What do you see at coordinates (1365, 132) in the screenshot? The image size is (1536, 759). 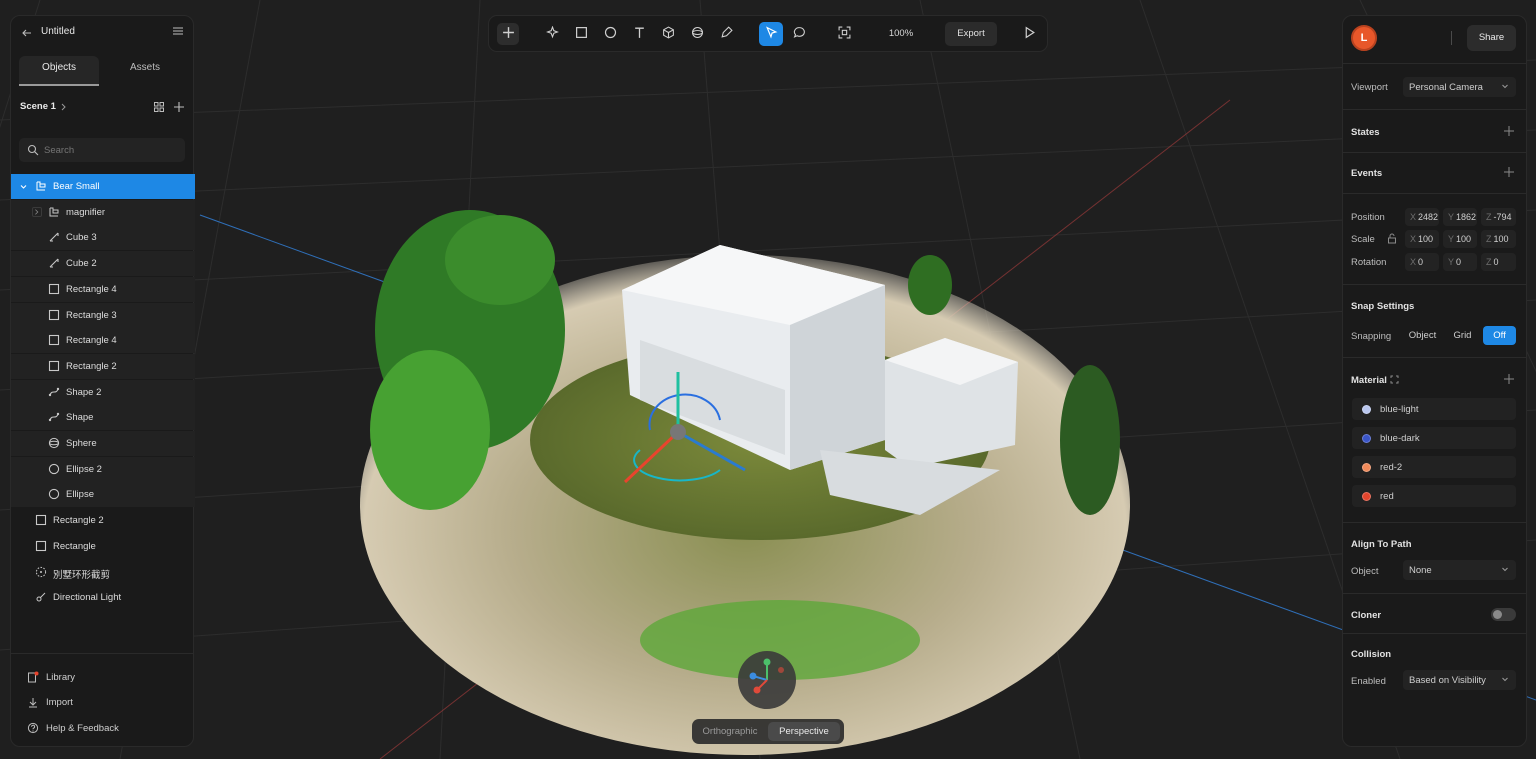 I see `states-title: States` at bounding box center [1365, 132].